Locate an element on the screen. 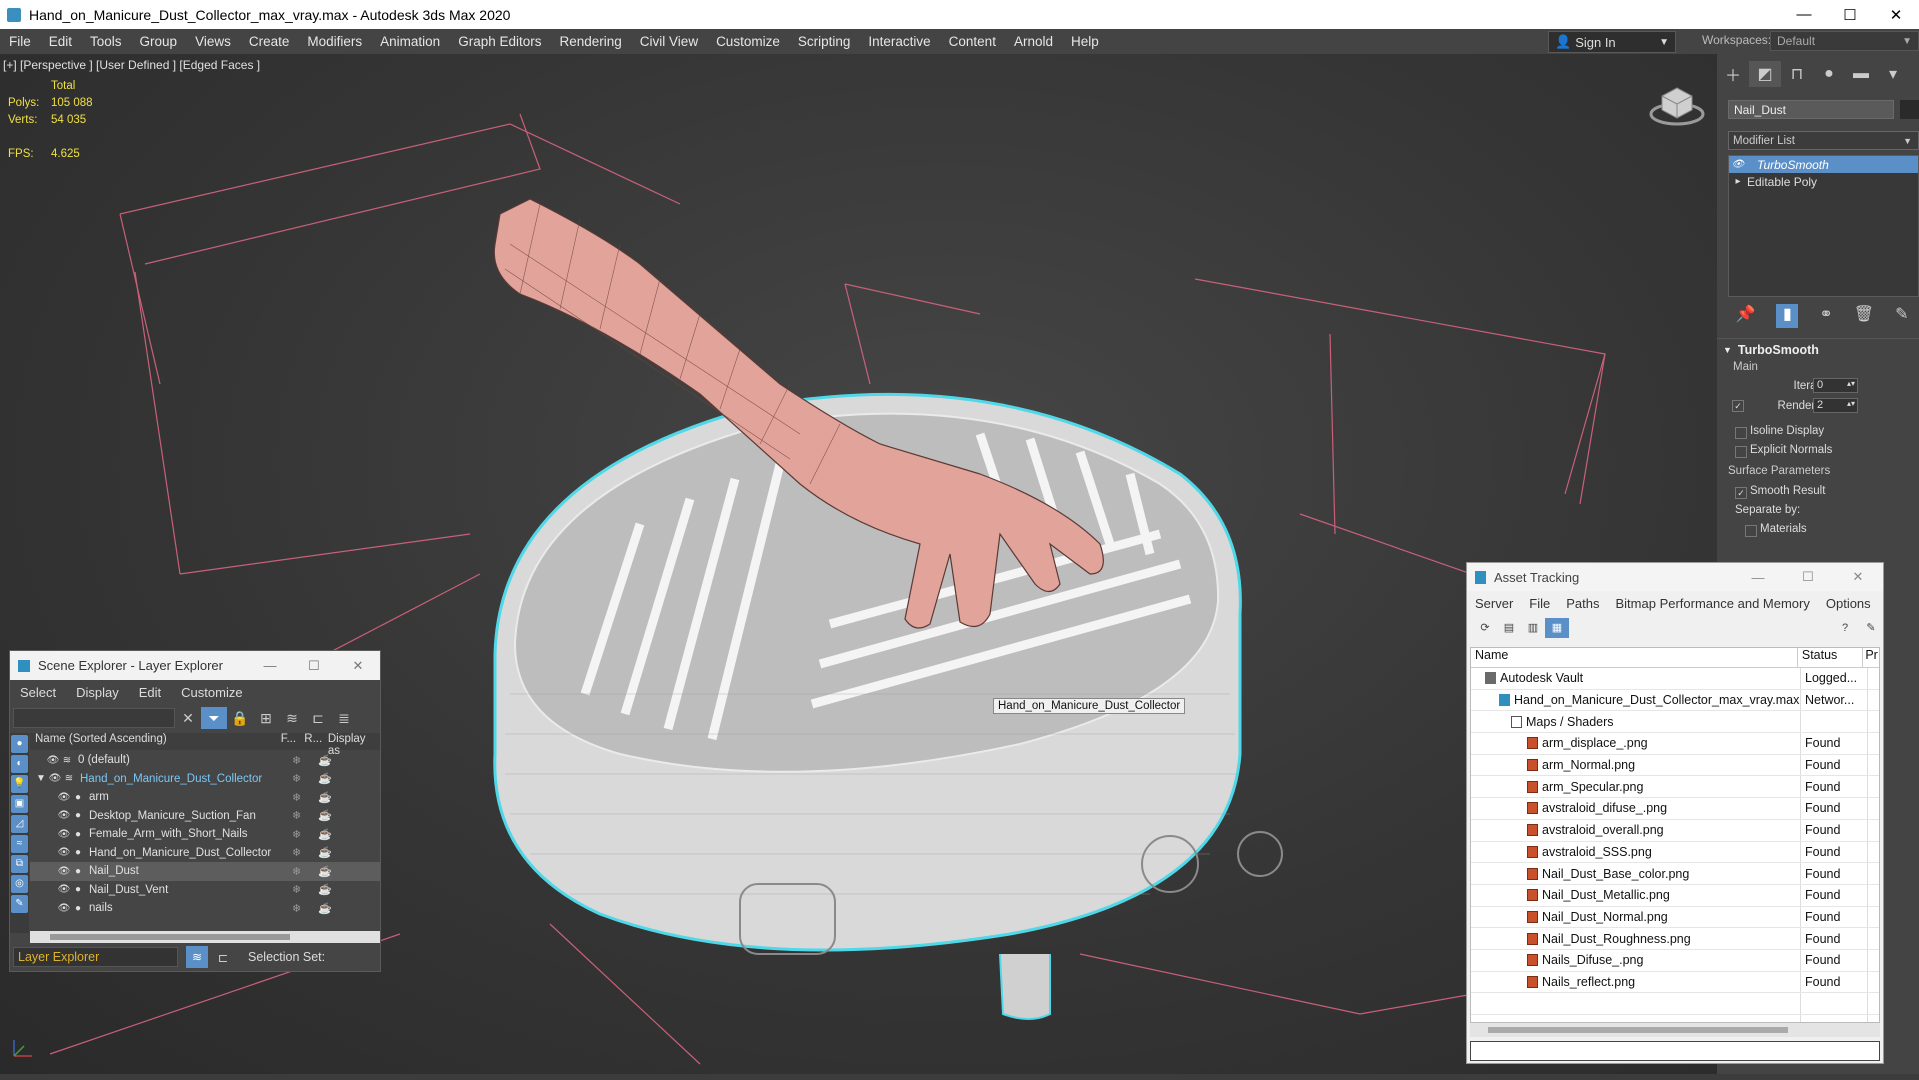 The width and height of the screenshot is (1919, 1080). list-item: ▼ 👁 ≋ Hand_on_Manicure_Dust_Collector ❄ ☕ is located at coordinates (205, 779).